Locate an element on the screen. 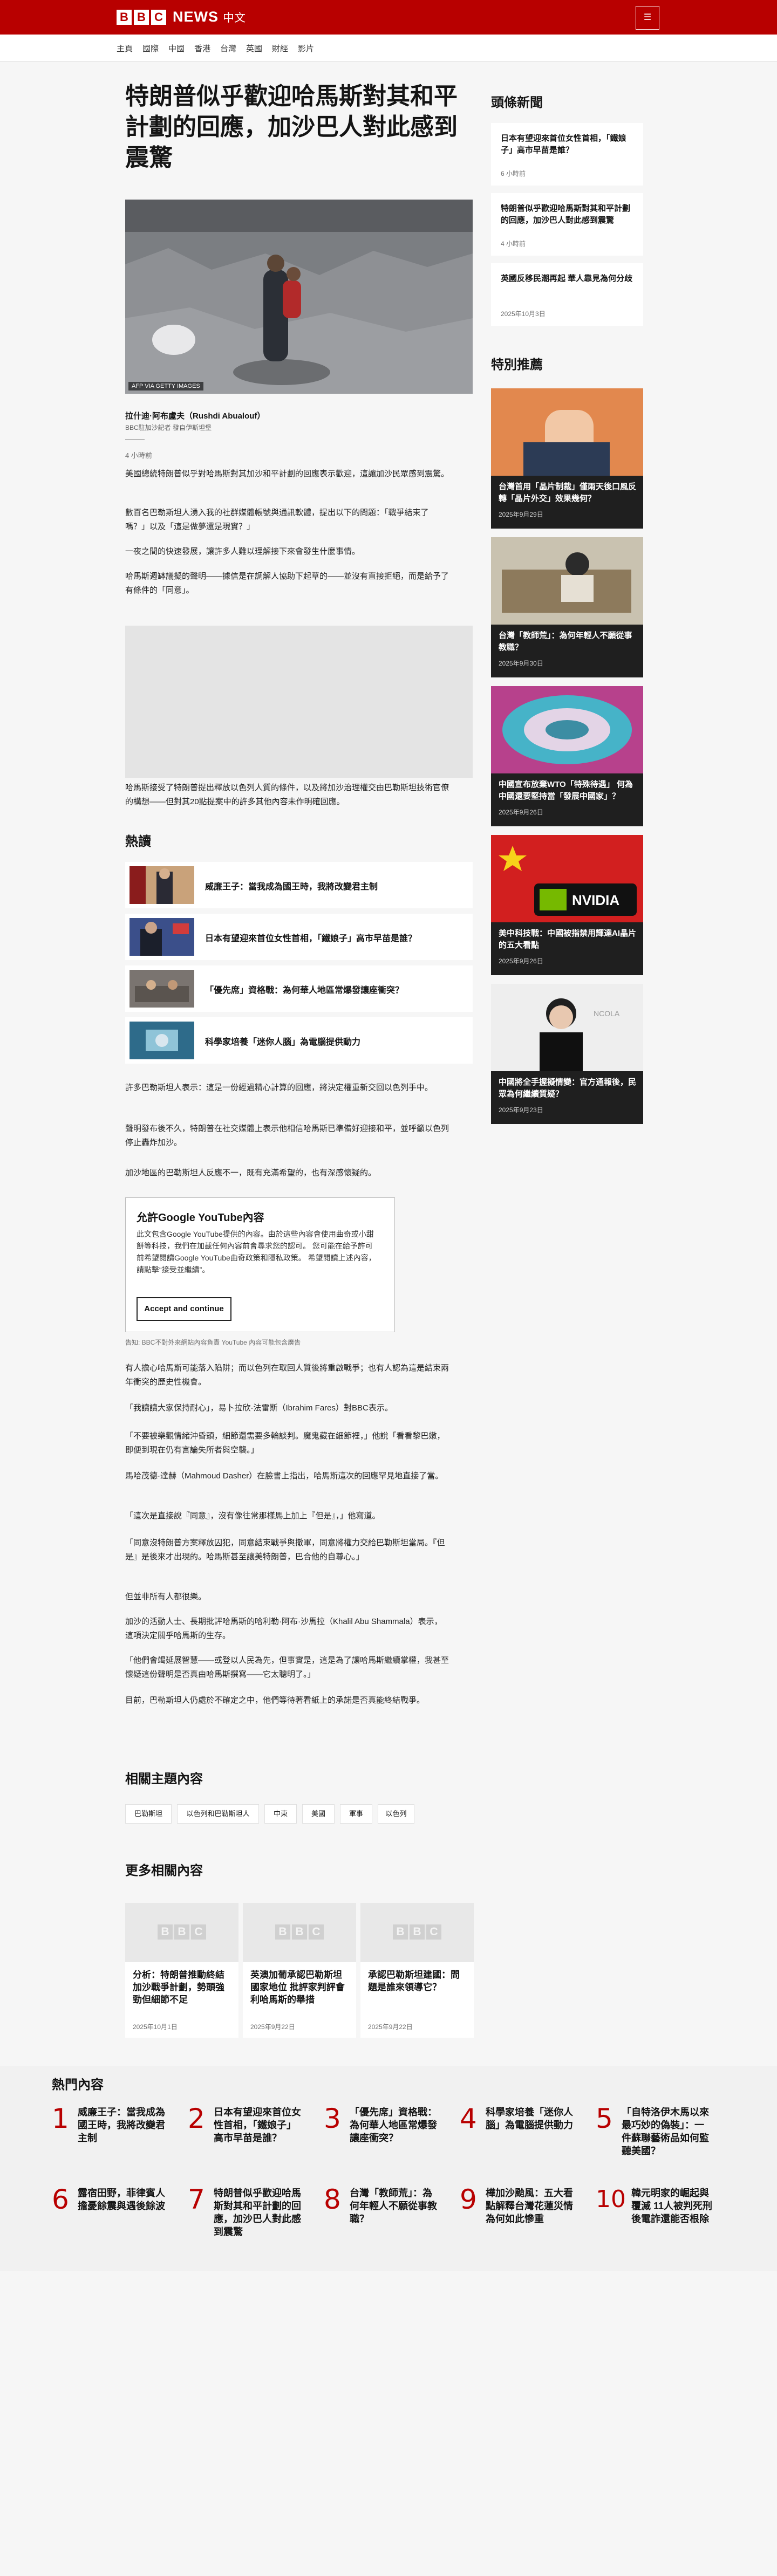 The width and height of the screenshot is (777, 2576). bbc-news-logo: B B C NEWS 中文 is located at coordinates (181, 17).